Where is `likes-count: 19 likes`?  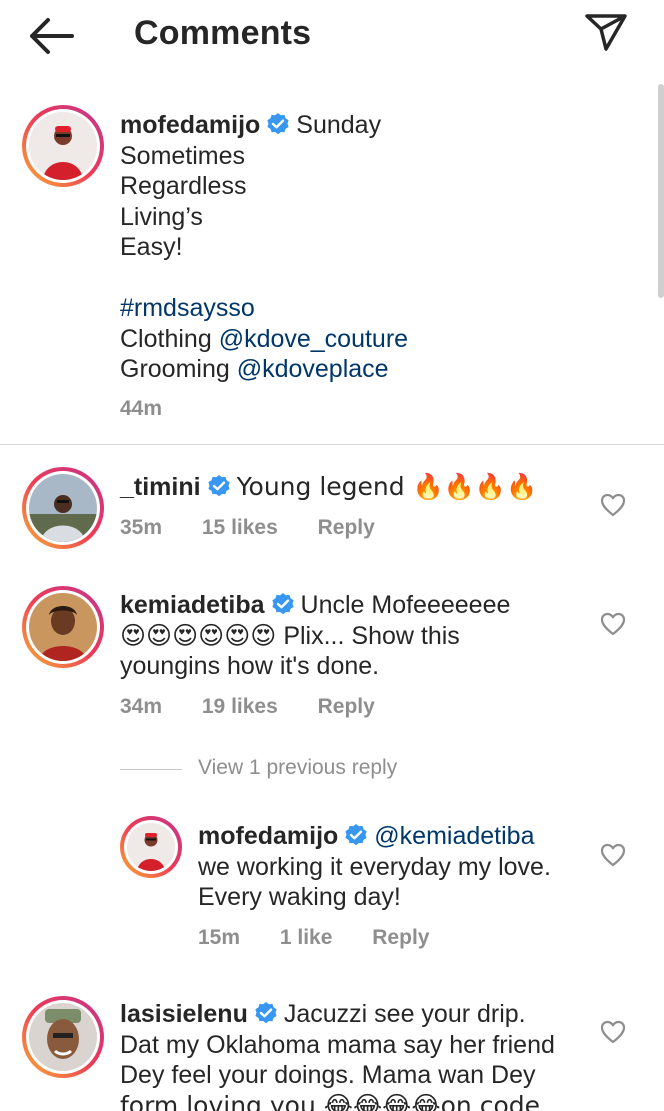
likes-count: 19 likes is located at coordinates (240, 706).